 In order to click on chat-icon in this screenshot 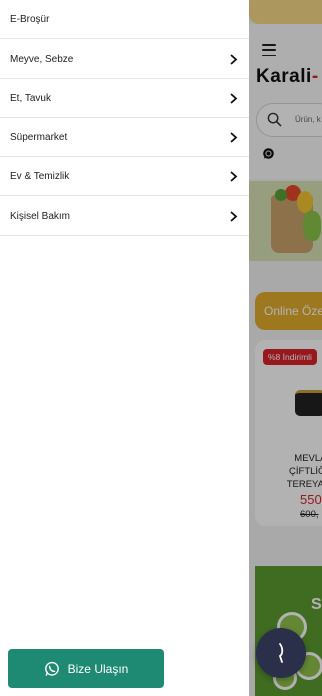, I will do `click(281, 653)`.